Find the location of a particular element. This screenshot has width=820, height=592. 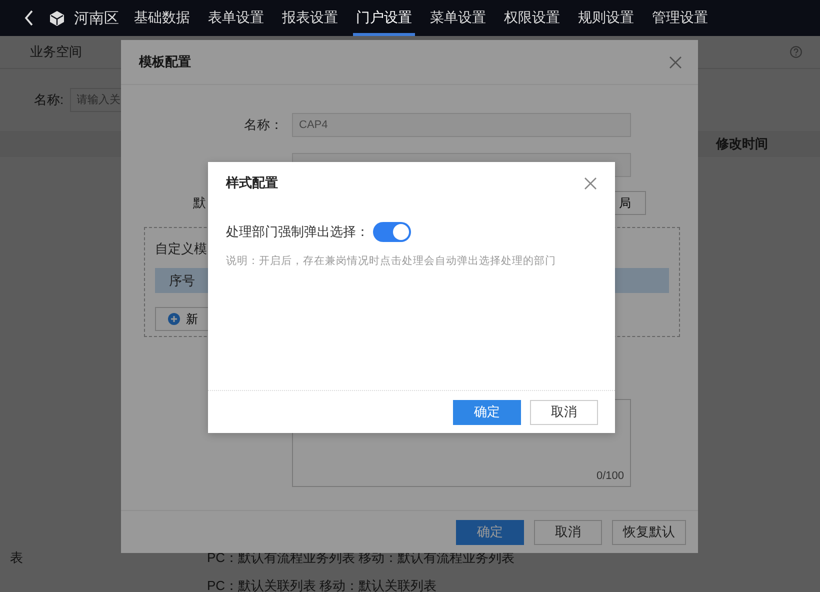

help-icon is located at coordinates (796, 52).